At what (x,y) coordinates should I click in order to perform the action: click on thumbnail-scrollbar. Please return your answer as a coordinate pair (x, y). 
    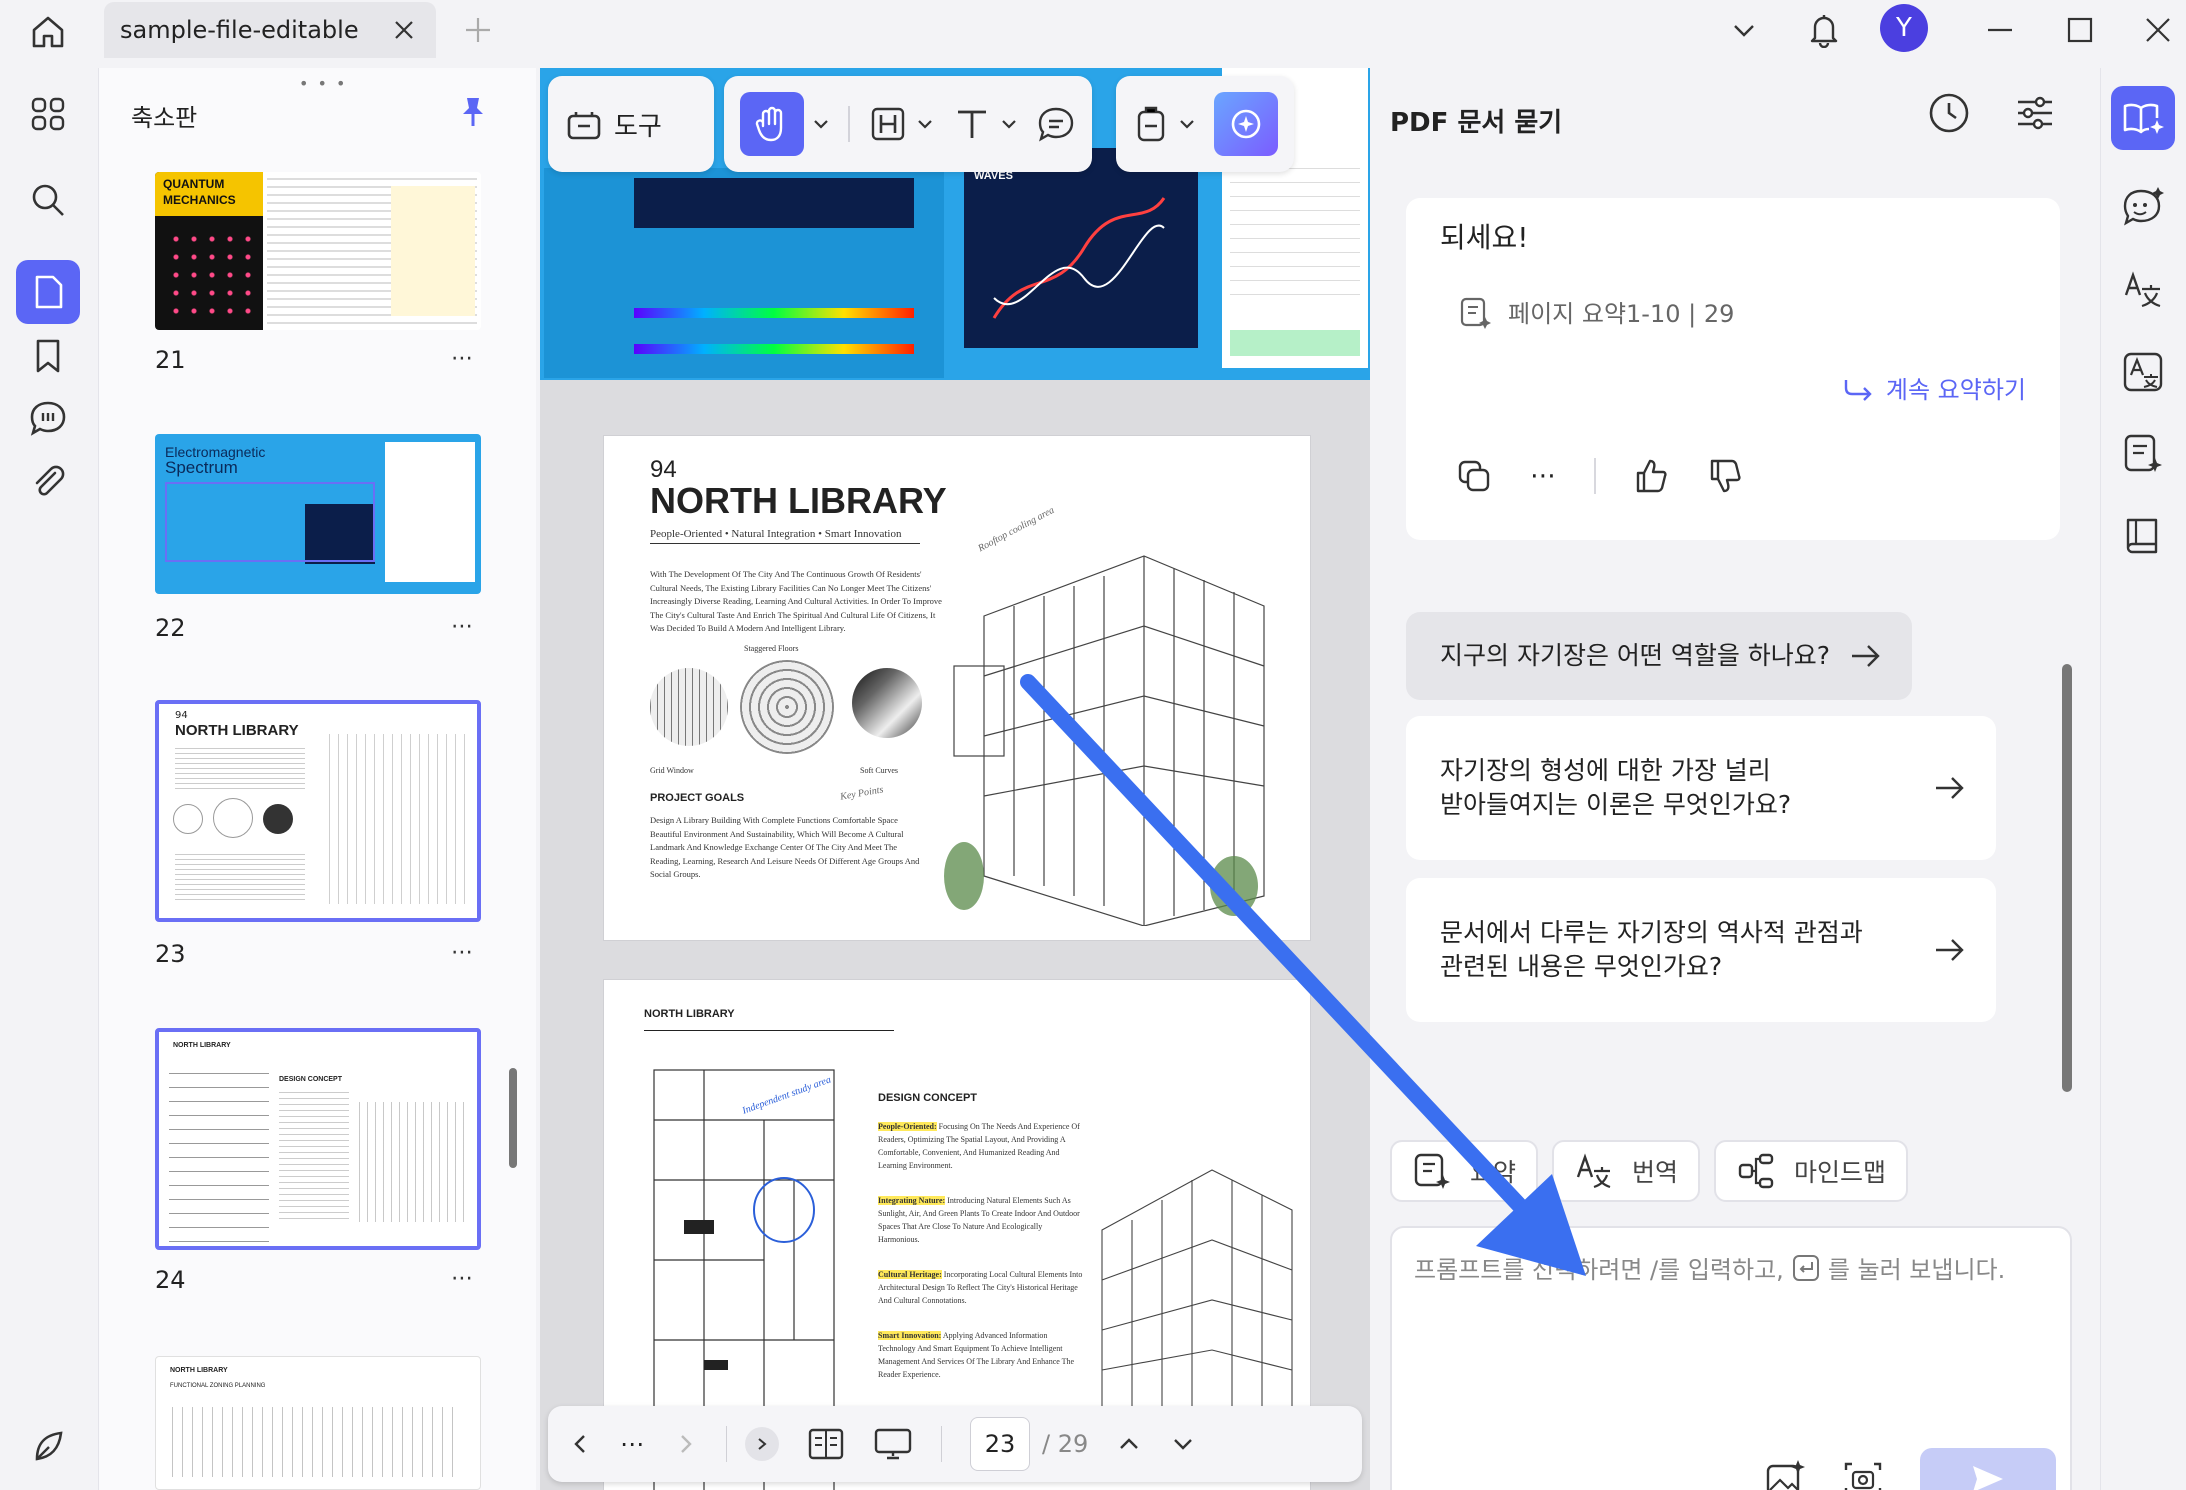
    Looking at the image, I should click on (513, 1118).